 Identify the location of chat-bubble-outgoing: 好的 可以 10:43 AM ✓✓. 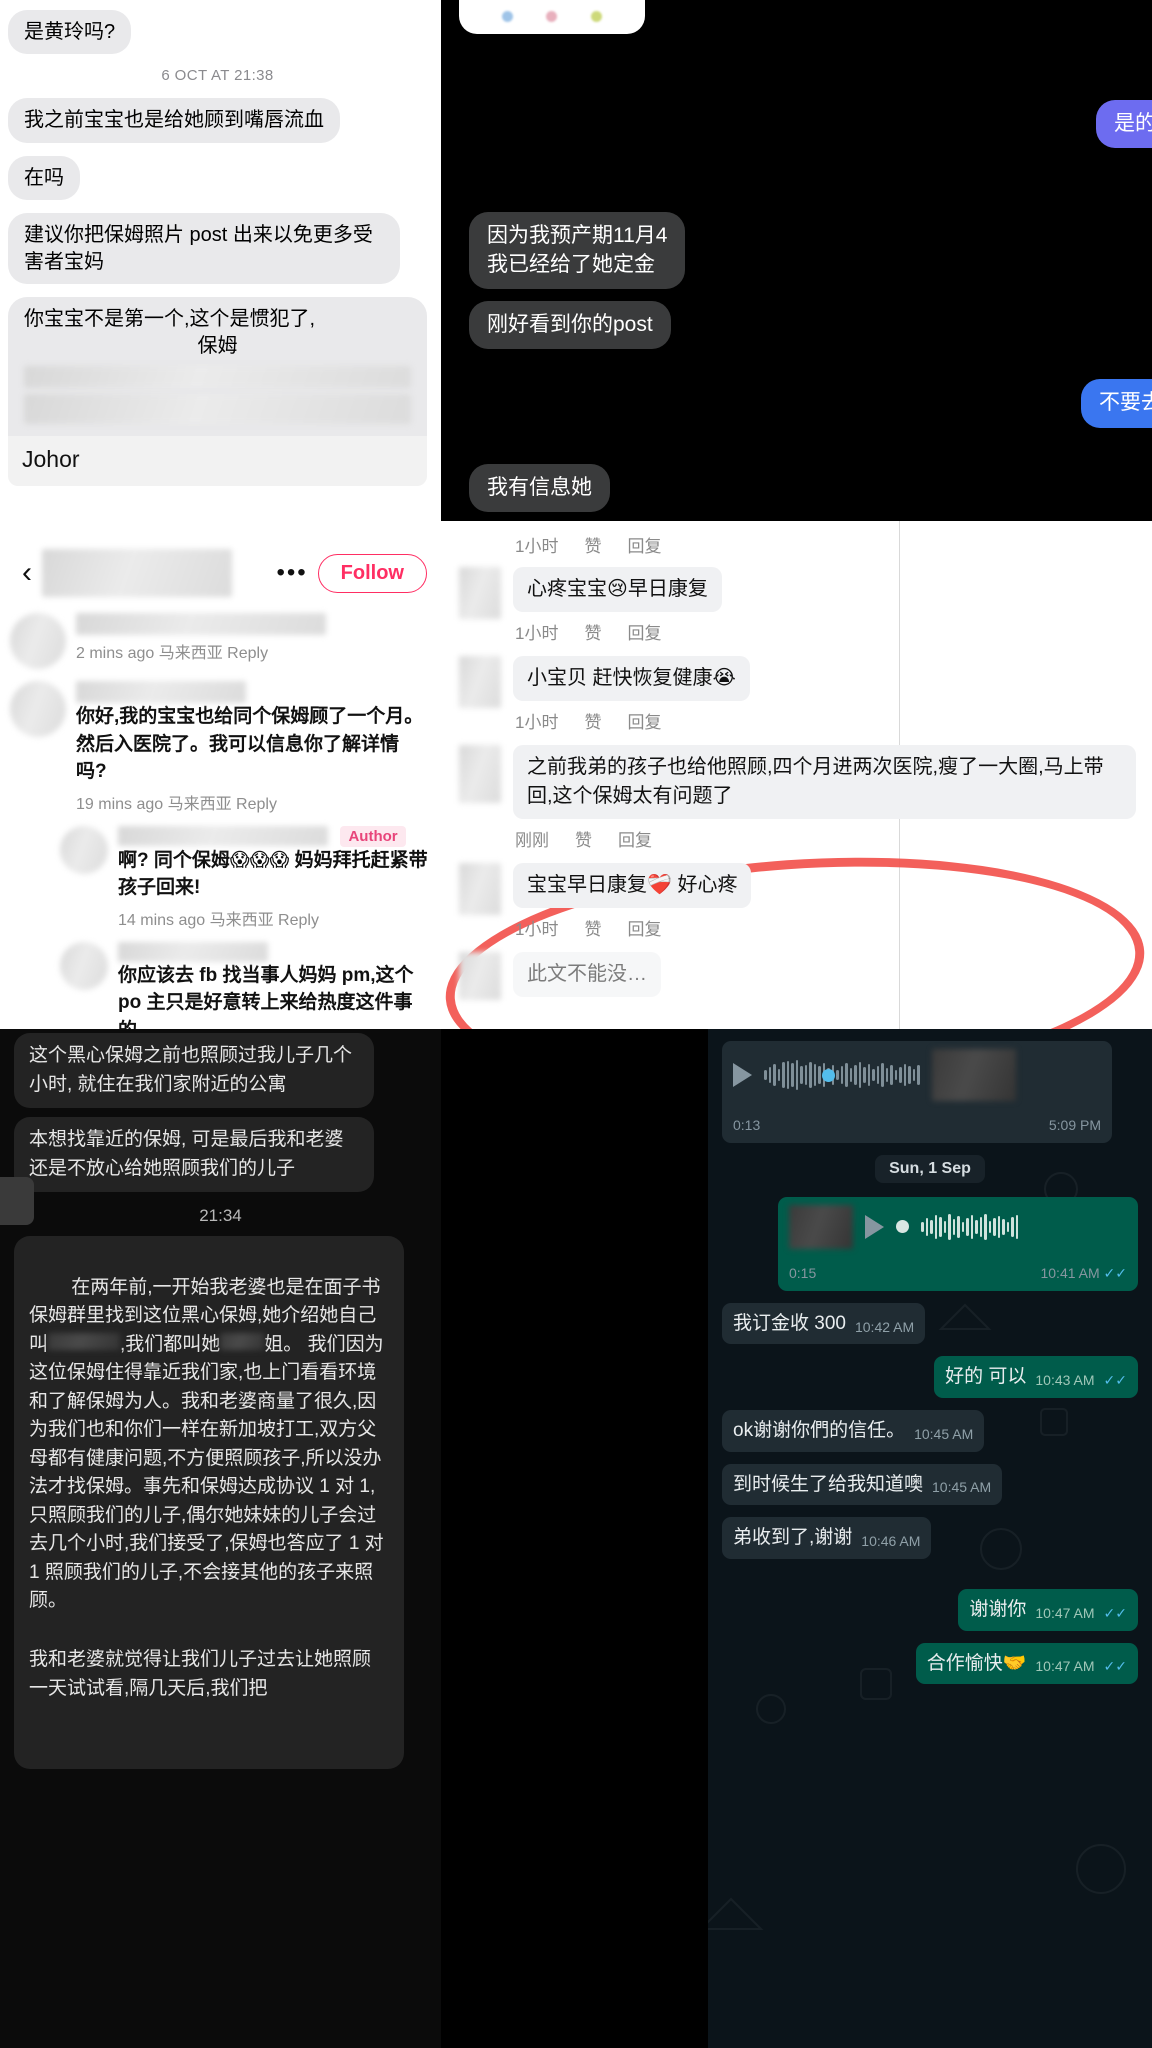
(1036, 1377).